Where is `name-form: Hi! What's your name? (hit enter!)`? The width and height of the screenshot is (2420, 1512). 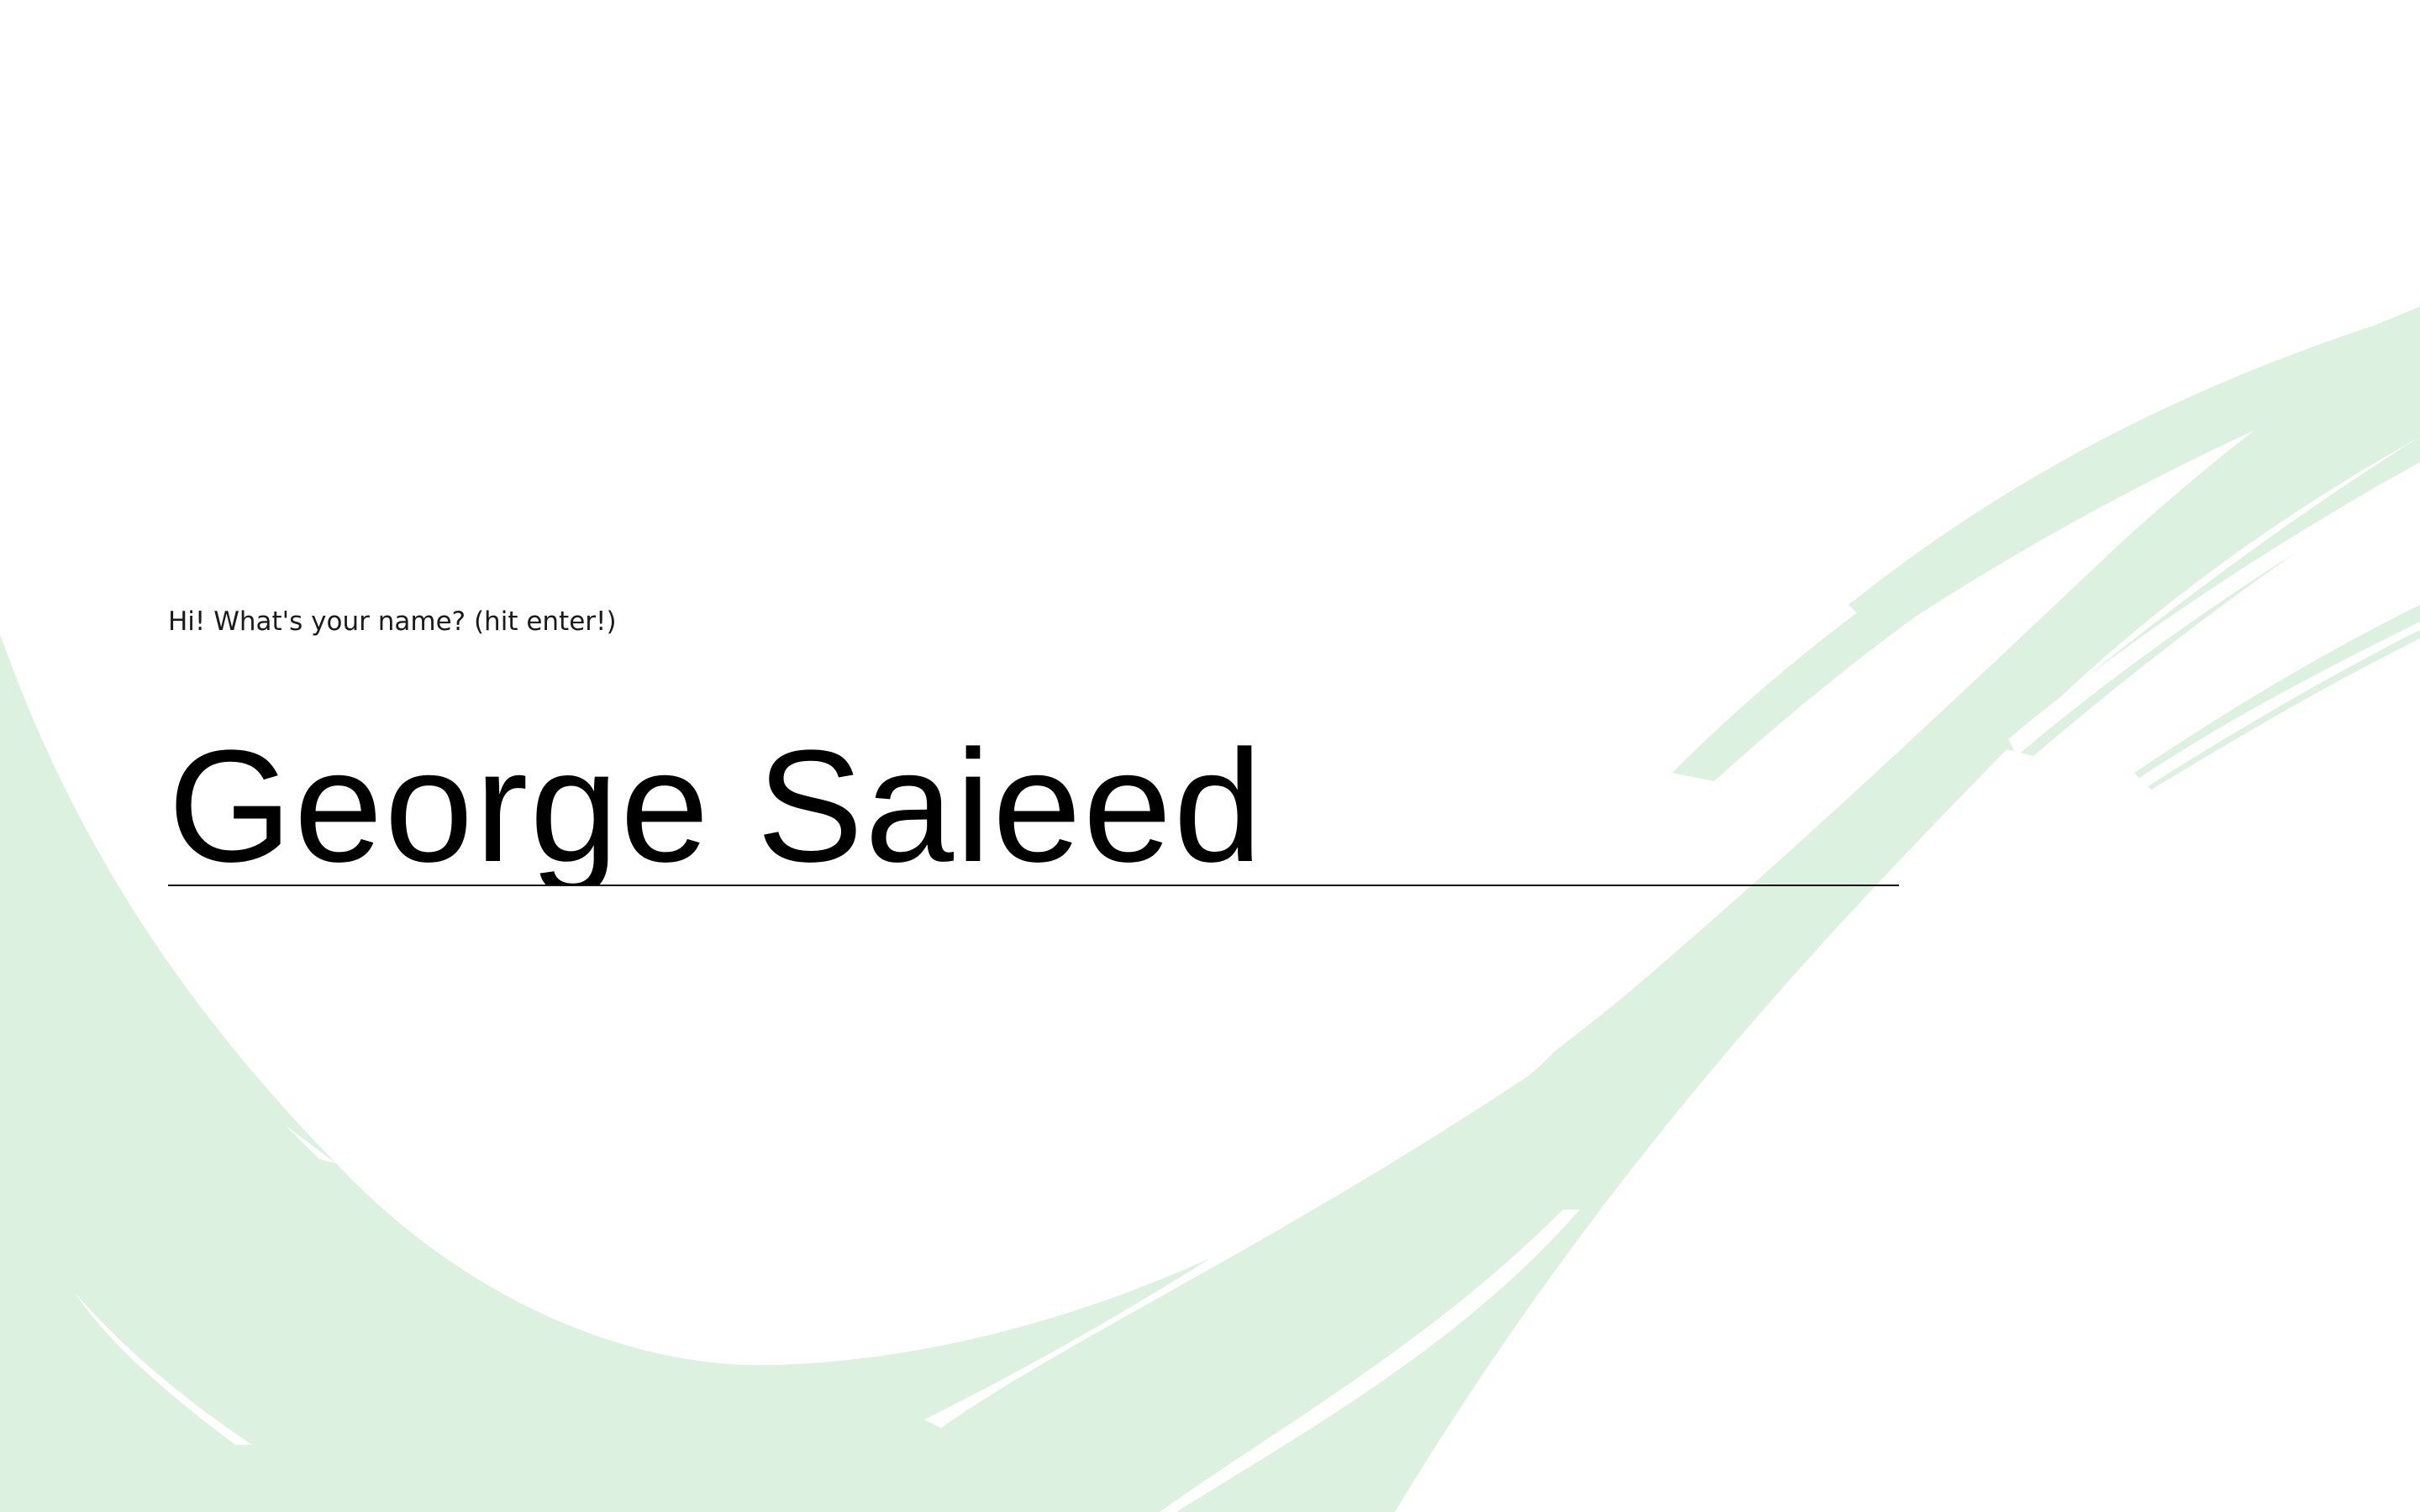 name-form: Hi! What's your name? (hit enter!) is located at coordinates (1033, 743).